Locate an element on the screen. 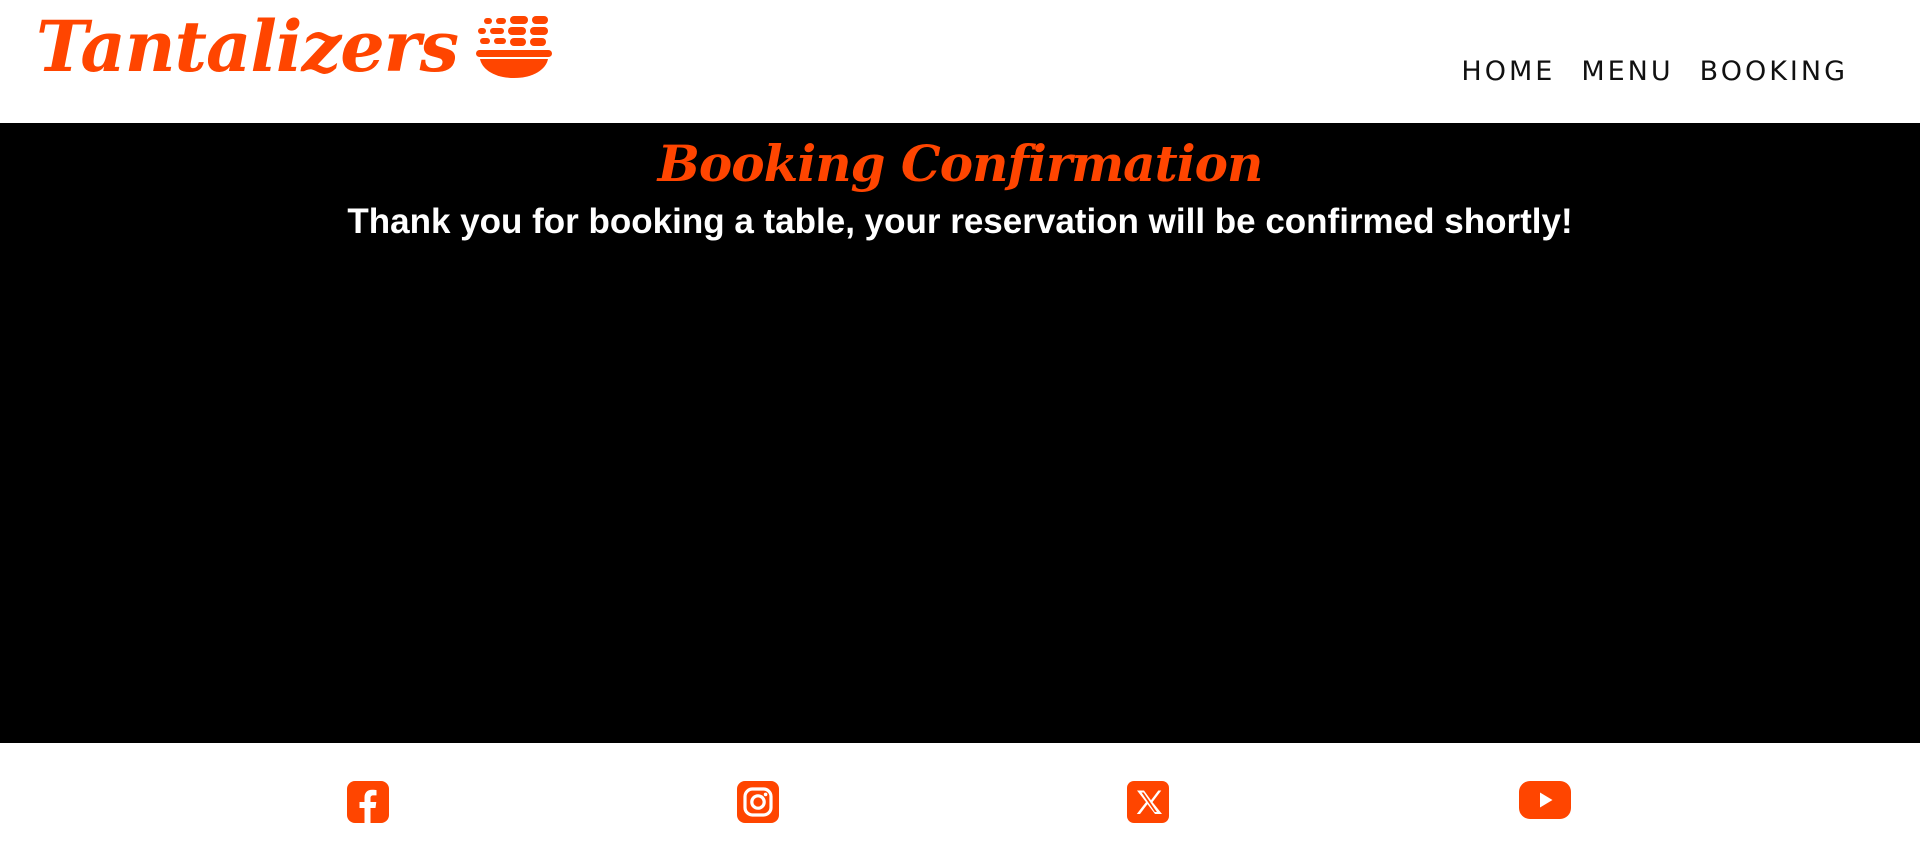 This screenshot has height=859, width=1920. youtube-icon is located at coordinates (1545, 800).